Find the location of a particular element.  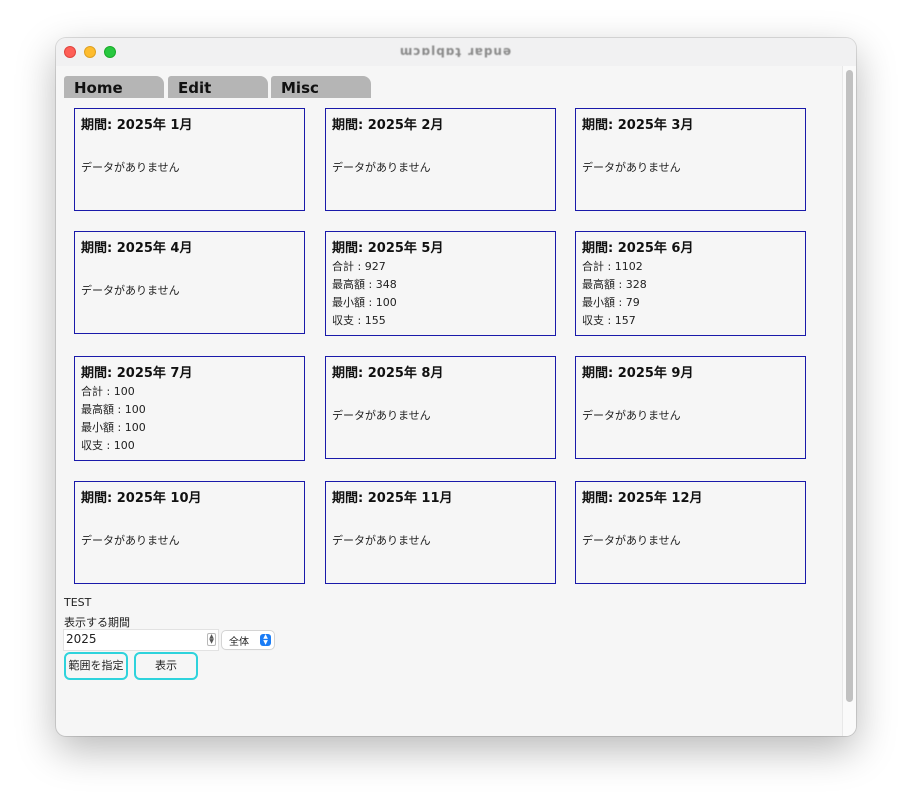

card-title: 期間: 2025年 4月 is located at coordinates (137, 248).